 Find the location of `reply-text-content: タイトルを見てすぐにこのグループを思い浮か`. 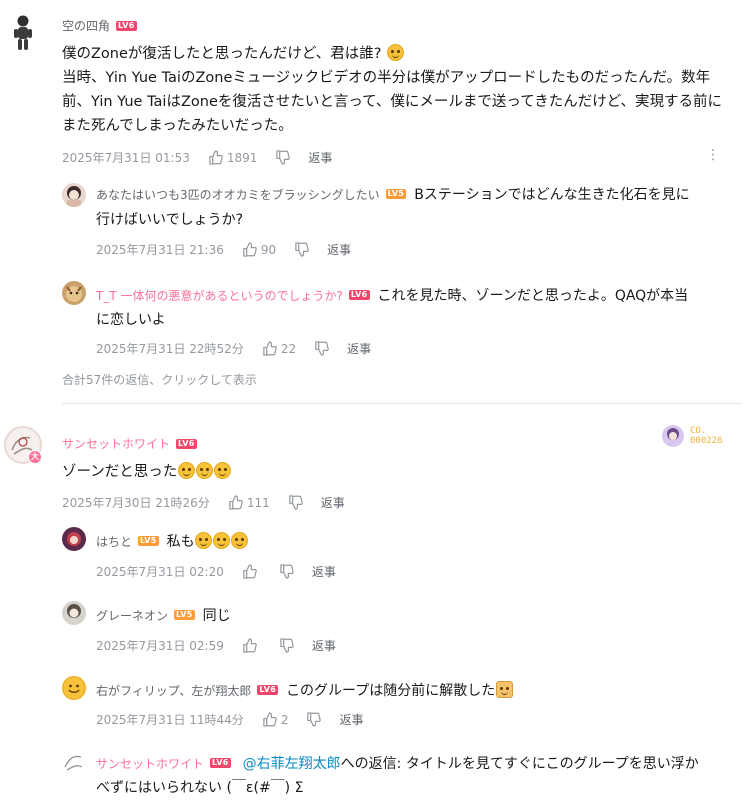

reply-text-content: タイトルを見てすぐにこのグループを思い浮か is located at coordinates (552, 764).